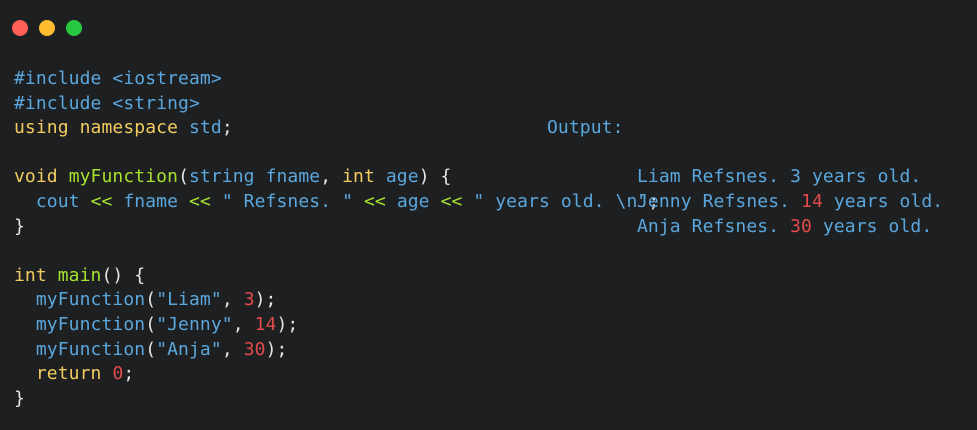 The image size is (977, 430). Describe the element at coordinates (336, 300) in the screenshot. I see `code-line: myFunction("Liam", 3);` at that location.